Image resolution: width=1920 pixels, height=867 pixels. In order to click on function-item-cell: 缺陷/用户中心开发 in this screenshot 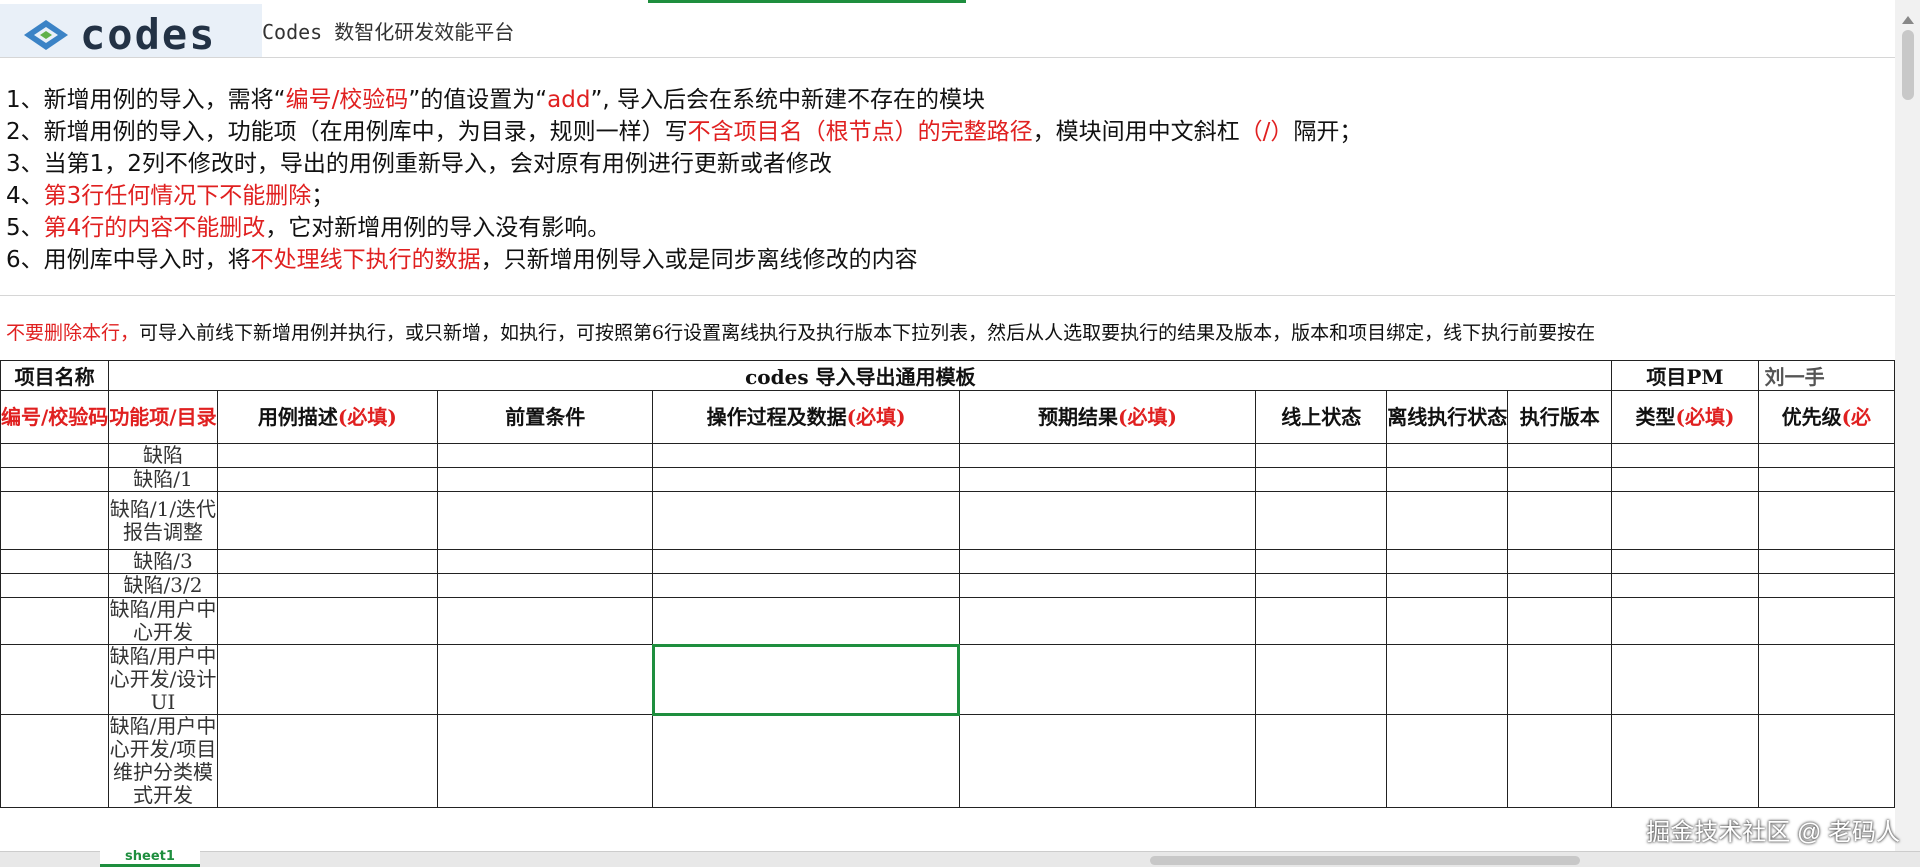, I will do `click(163, 621)`.